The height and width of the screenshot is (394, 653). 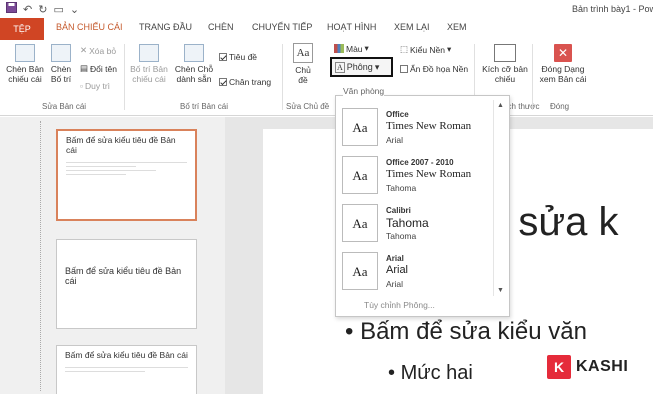 What do you see at coordinates (500, 105) in the screenshot?
I see `scroll-up-icon: ▲` at bounding box center [500, 105].